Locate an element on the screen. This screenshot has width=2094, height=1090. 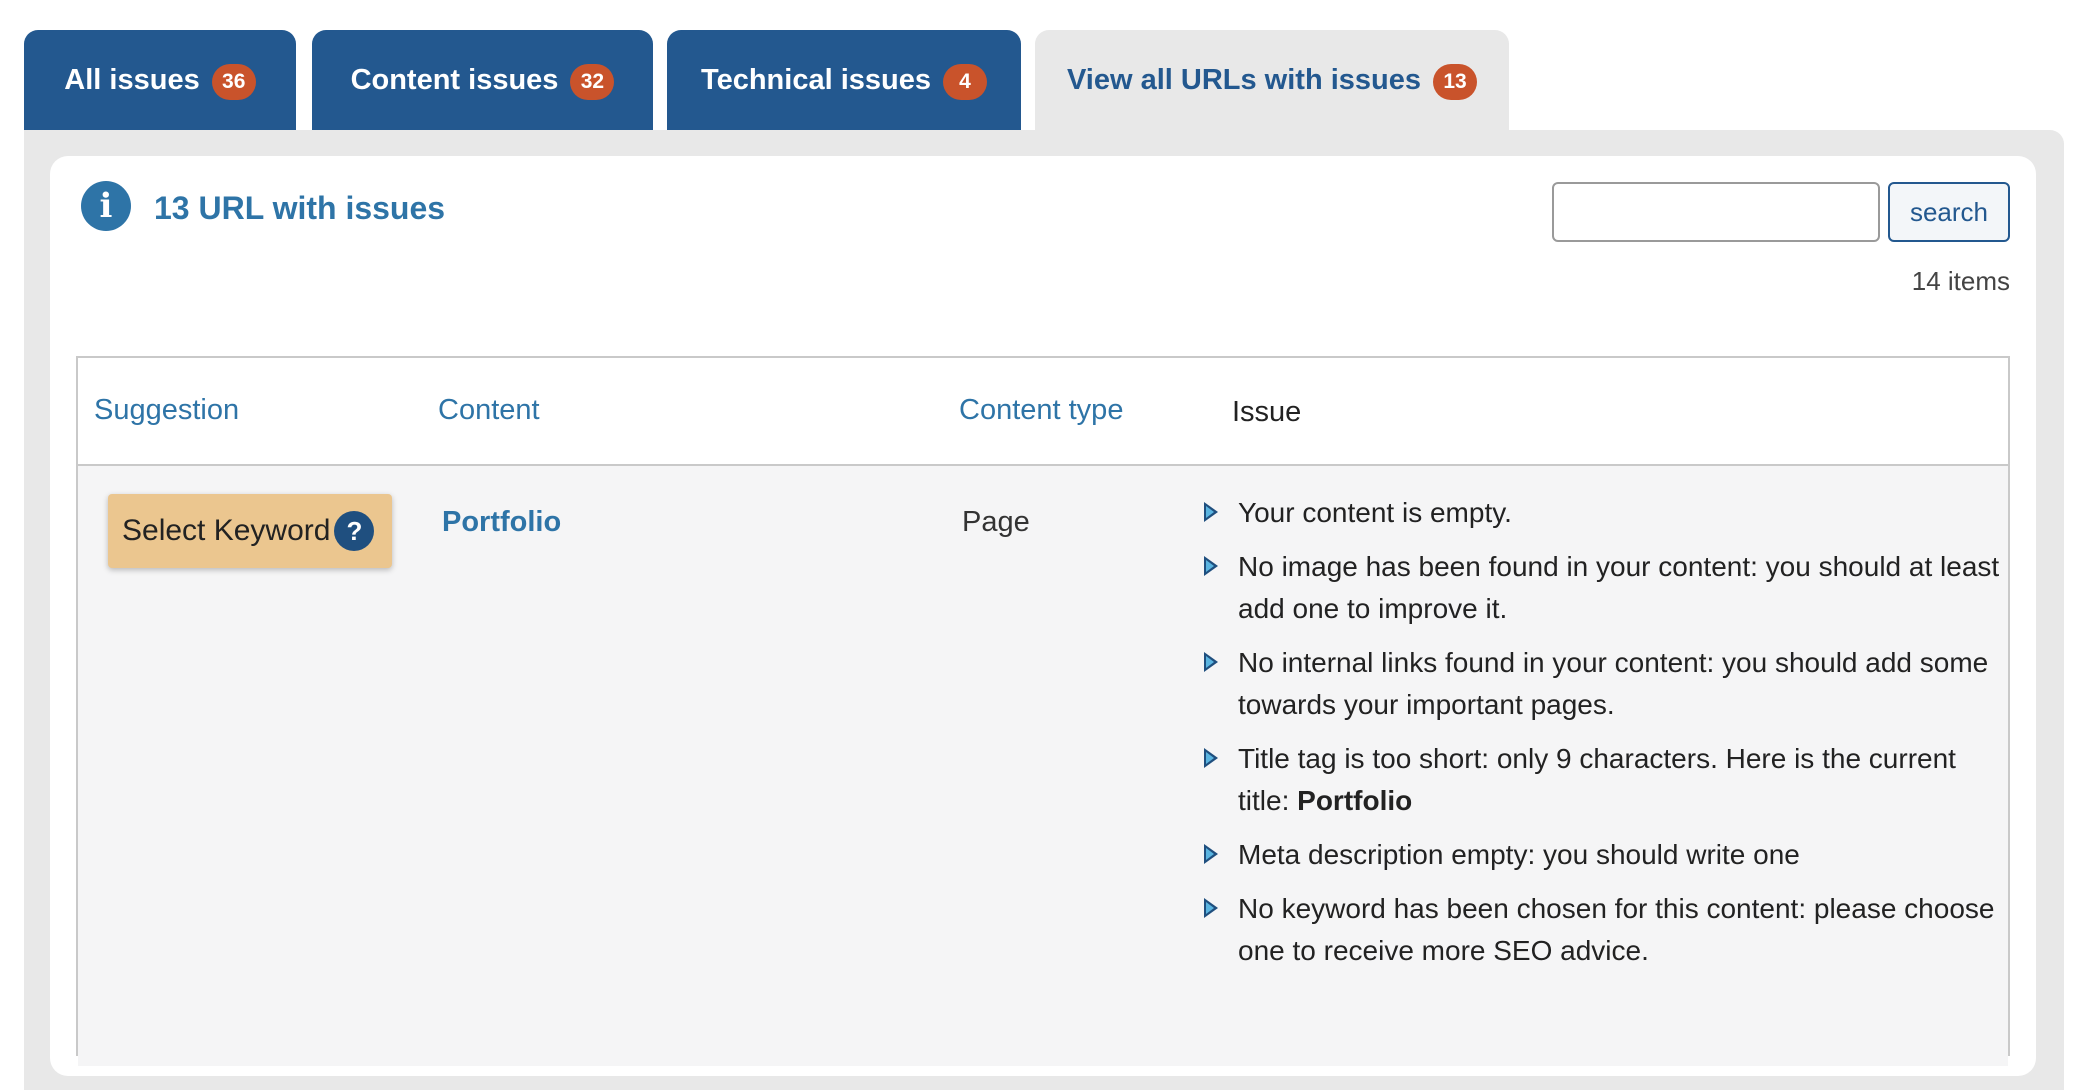
tab-label: View all URLs with issues is located at coordinates (1244, 79).